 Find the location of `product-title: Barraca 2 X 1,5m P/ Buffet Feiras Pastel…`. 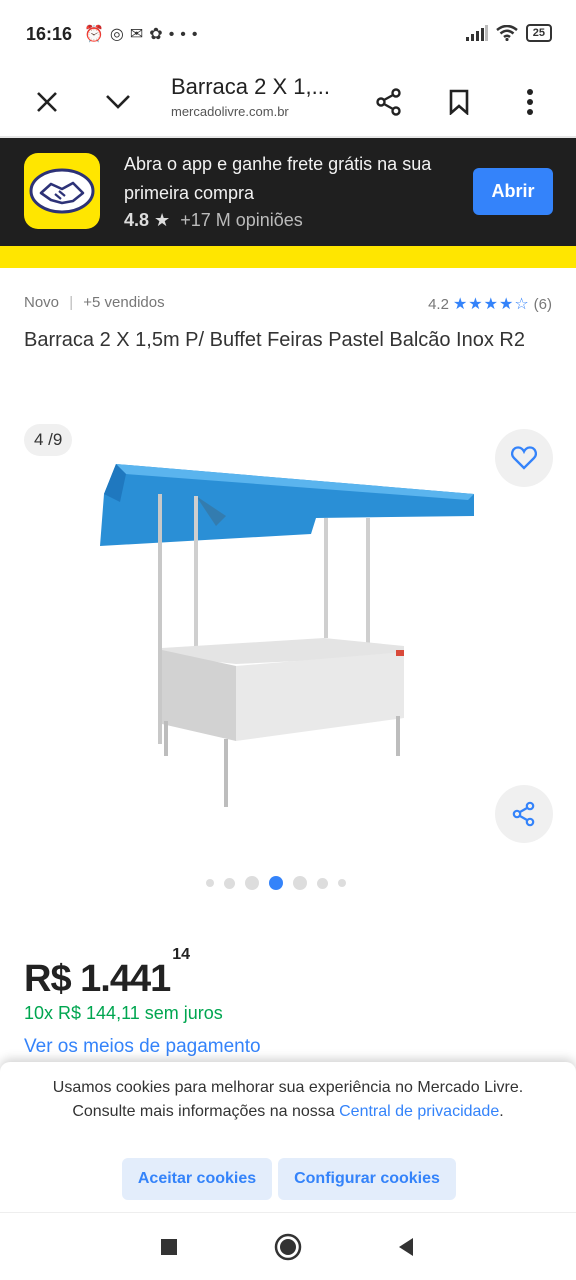

product-title: Barraca 2 X 1,5m P/ Buffet Feiras Pastel… is located at coordinates (274, 340).